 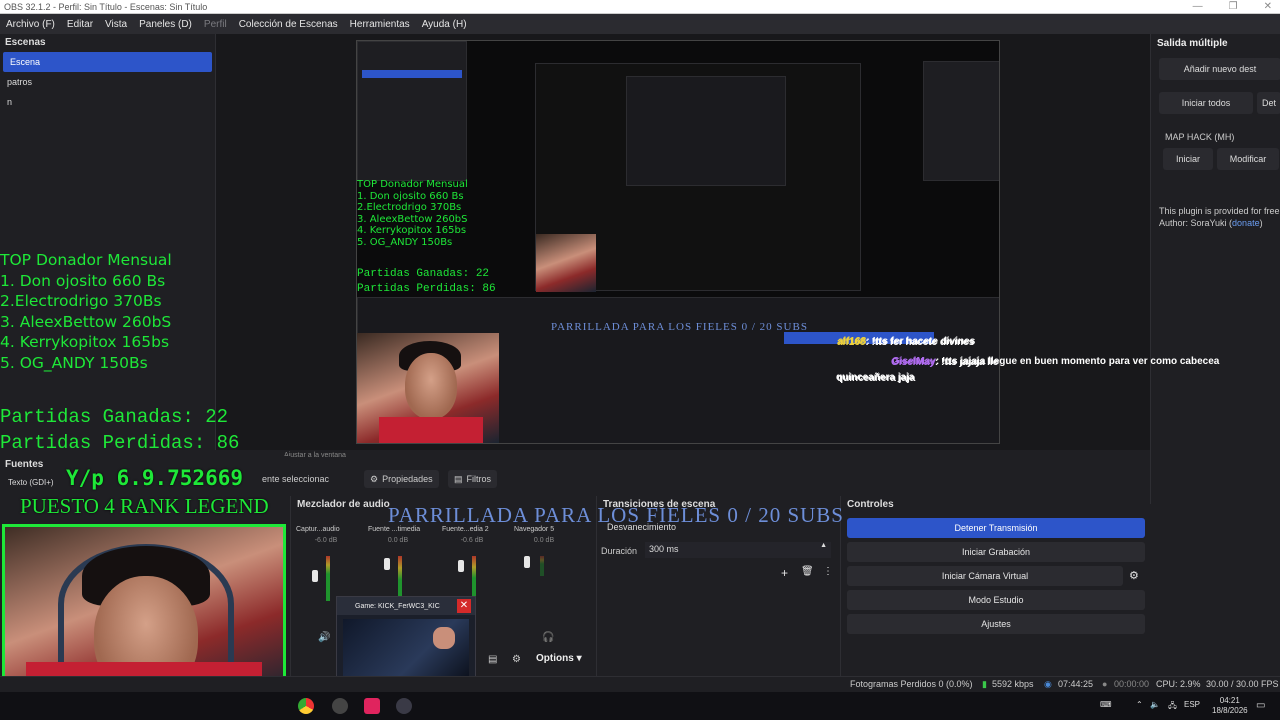 I want to click on chrome-icon, so click(x=306, y=706).